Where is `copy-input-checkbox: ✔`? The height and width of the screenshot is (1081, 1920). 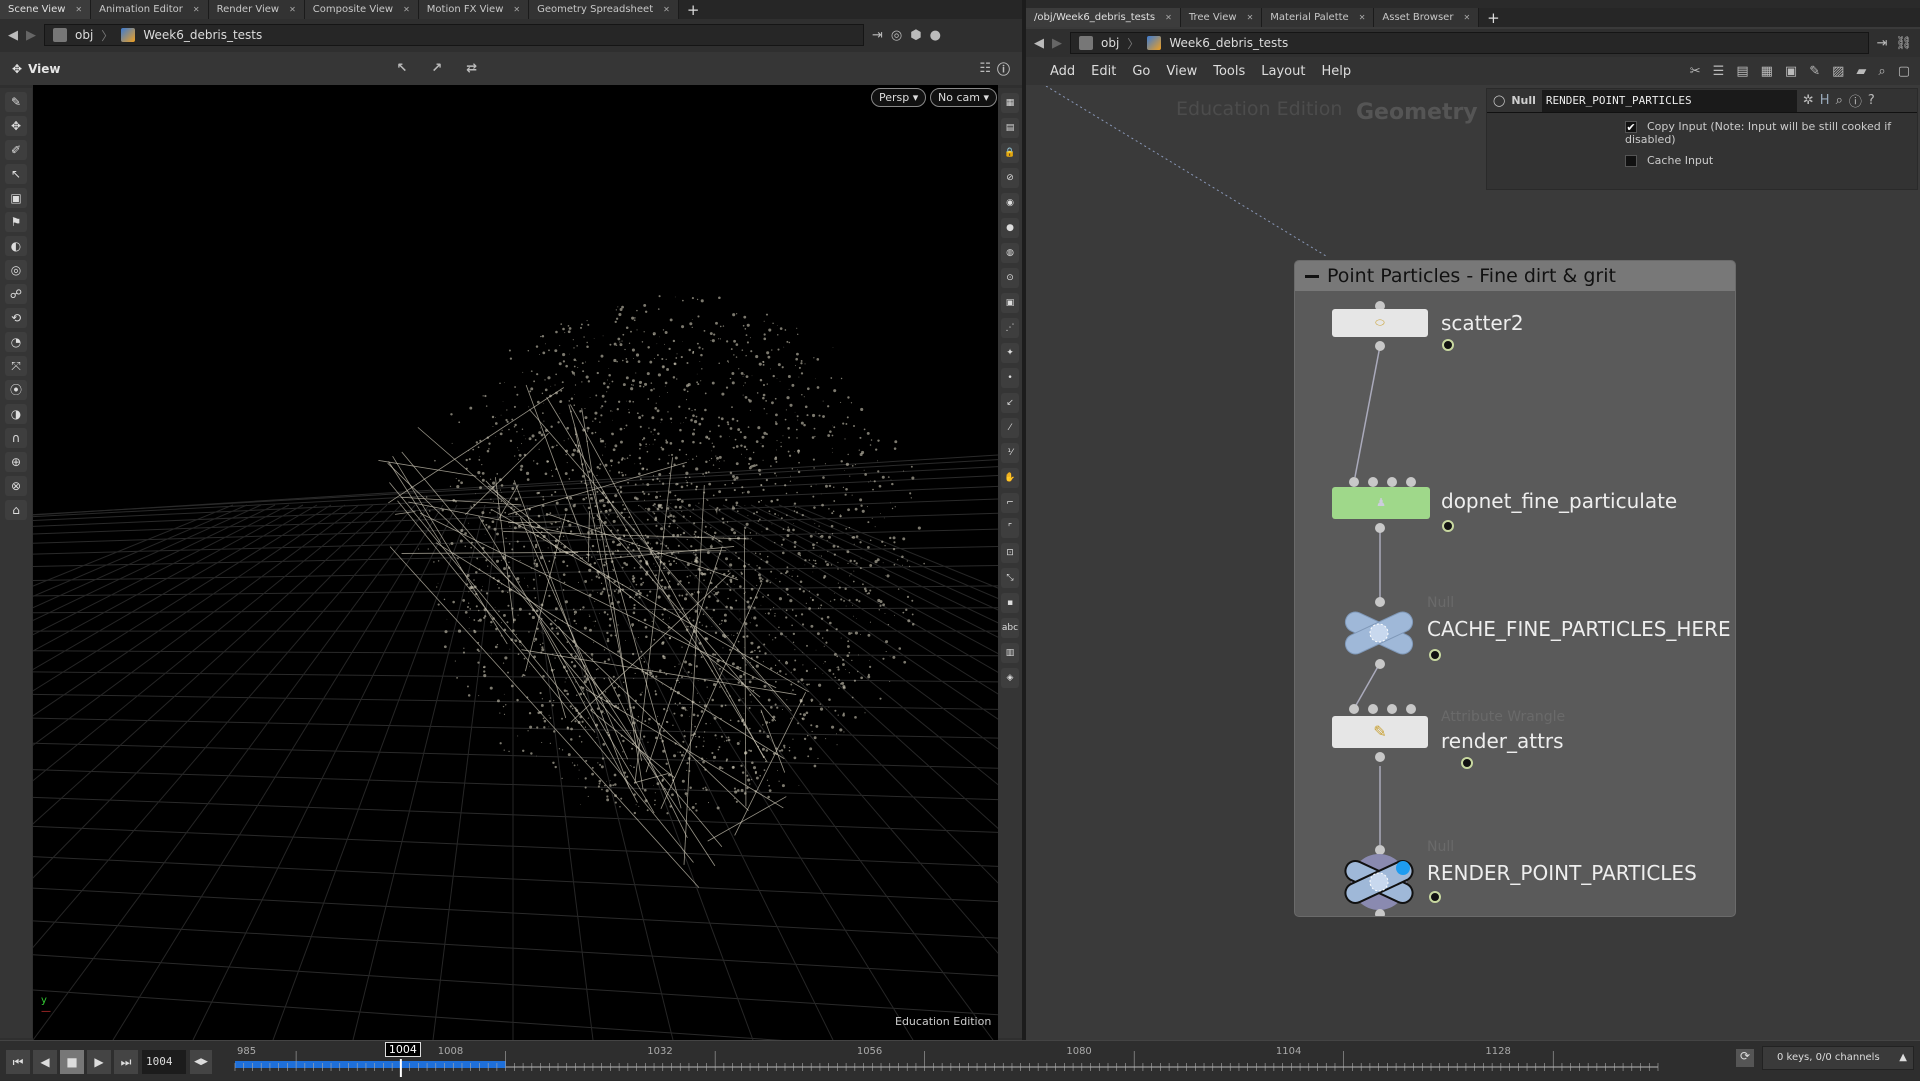
copy-input-checkbox: ✔ is located at coordinates (1631, 127).